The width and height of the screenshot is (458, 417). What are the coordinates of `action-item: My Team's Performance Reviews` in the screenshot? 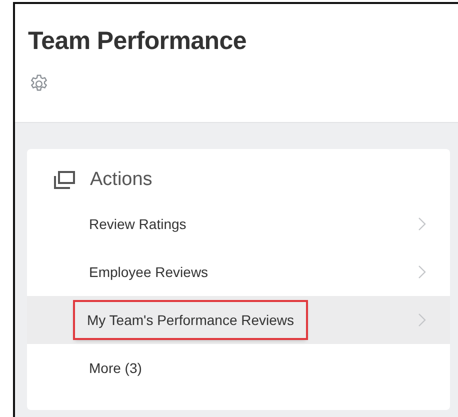 It's located at (238, 320).